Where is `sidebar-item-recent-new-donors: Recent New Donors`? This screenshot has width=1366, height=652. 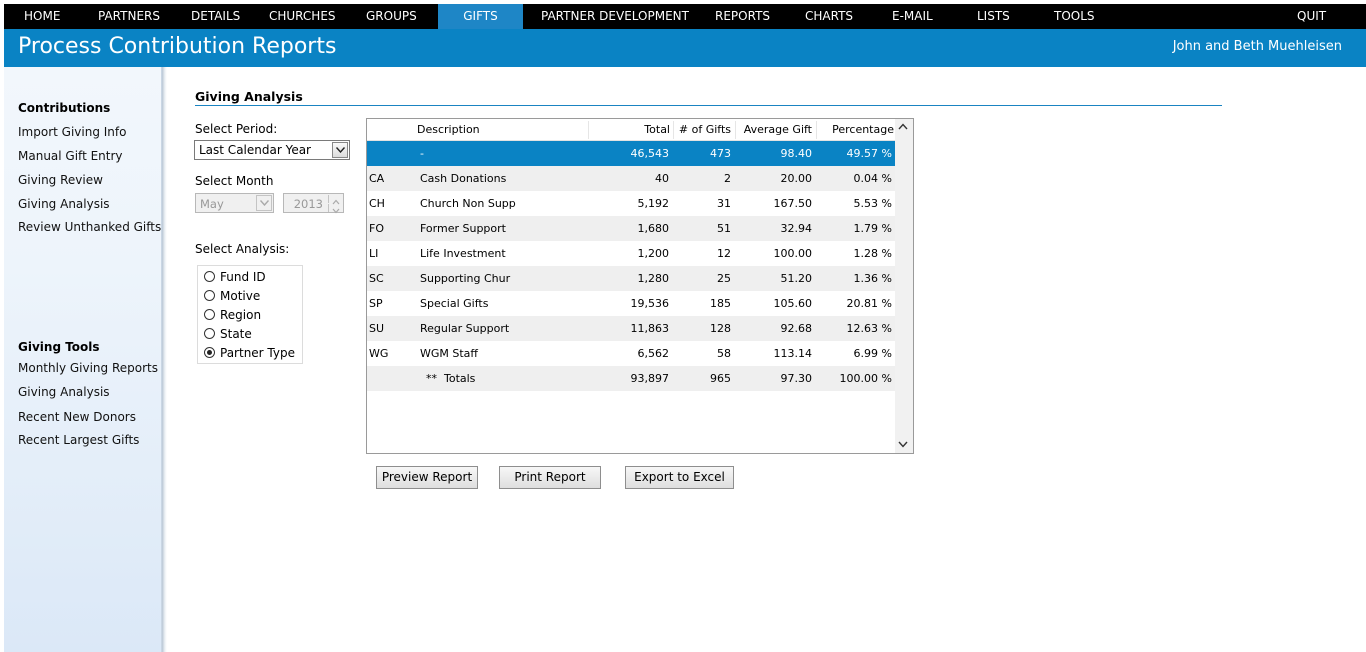 sidebar-item-recent-new-donors: Recent New Donors is located at coordinates (77, 417).